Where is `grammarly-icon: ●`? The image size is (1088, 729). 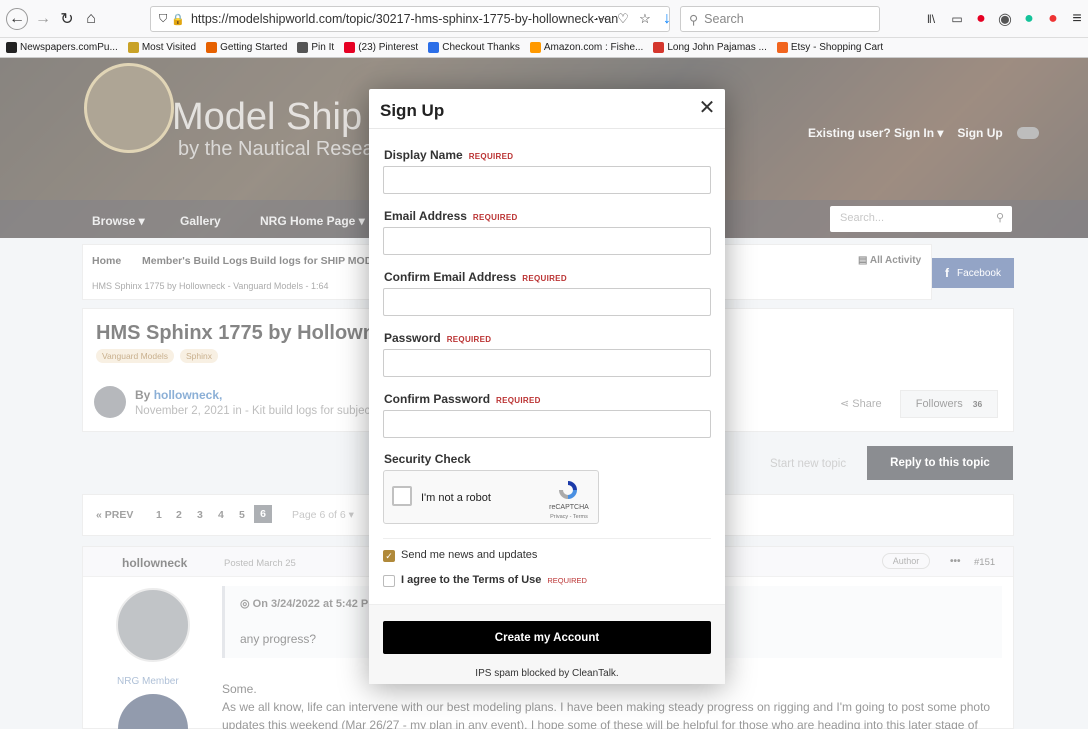 grammarly-icon: ● is located at coordinates (1029, 19).